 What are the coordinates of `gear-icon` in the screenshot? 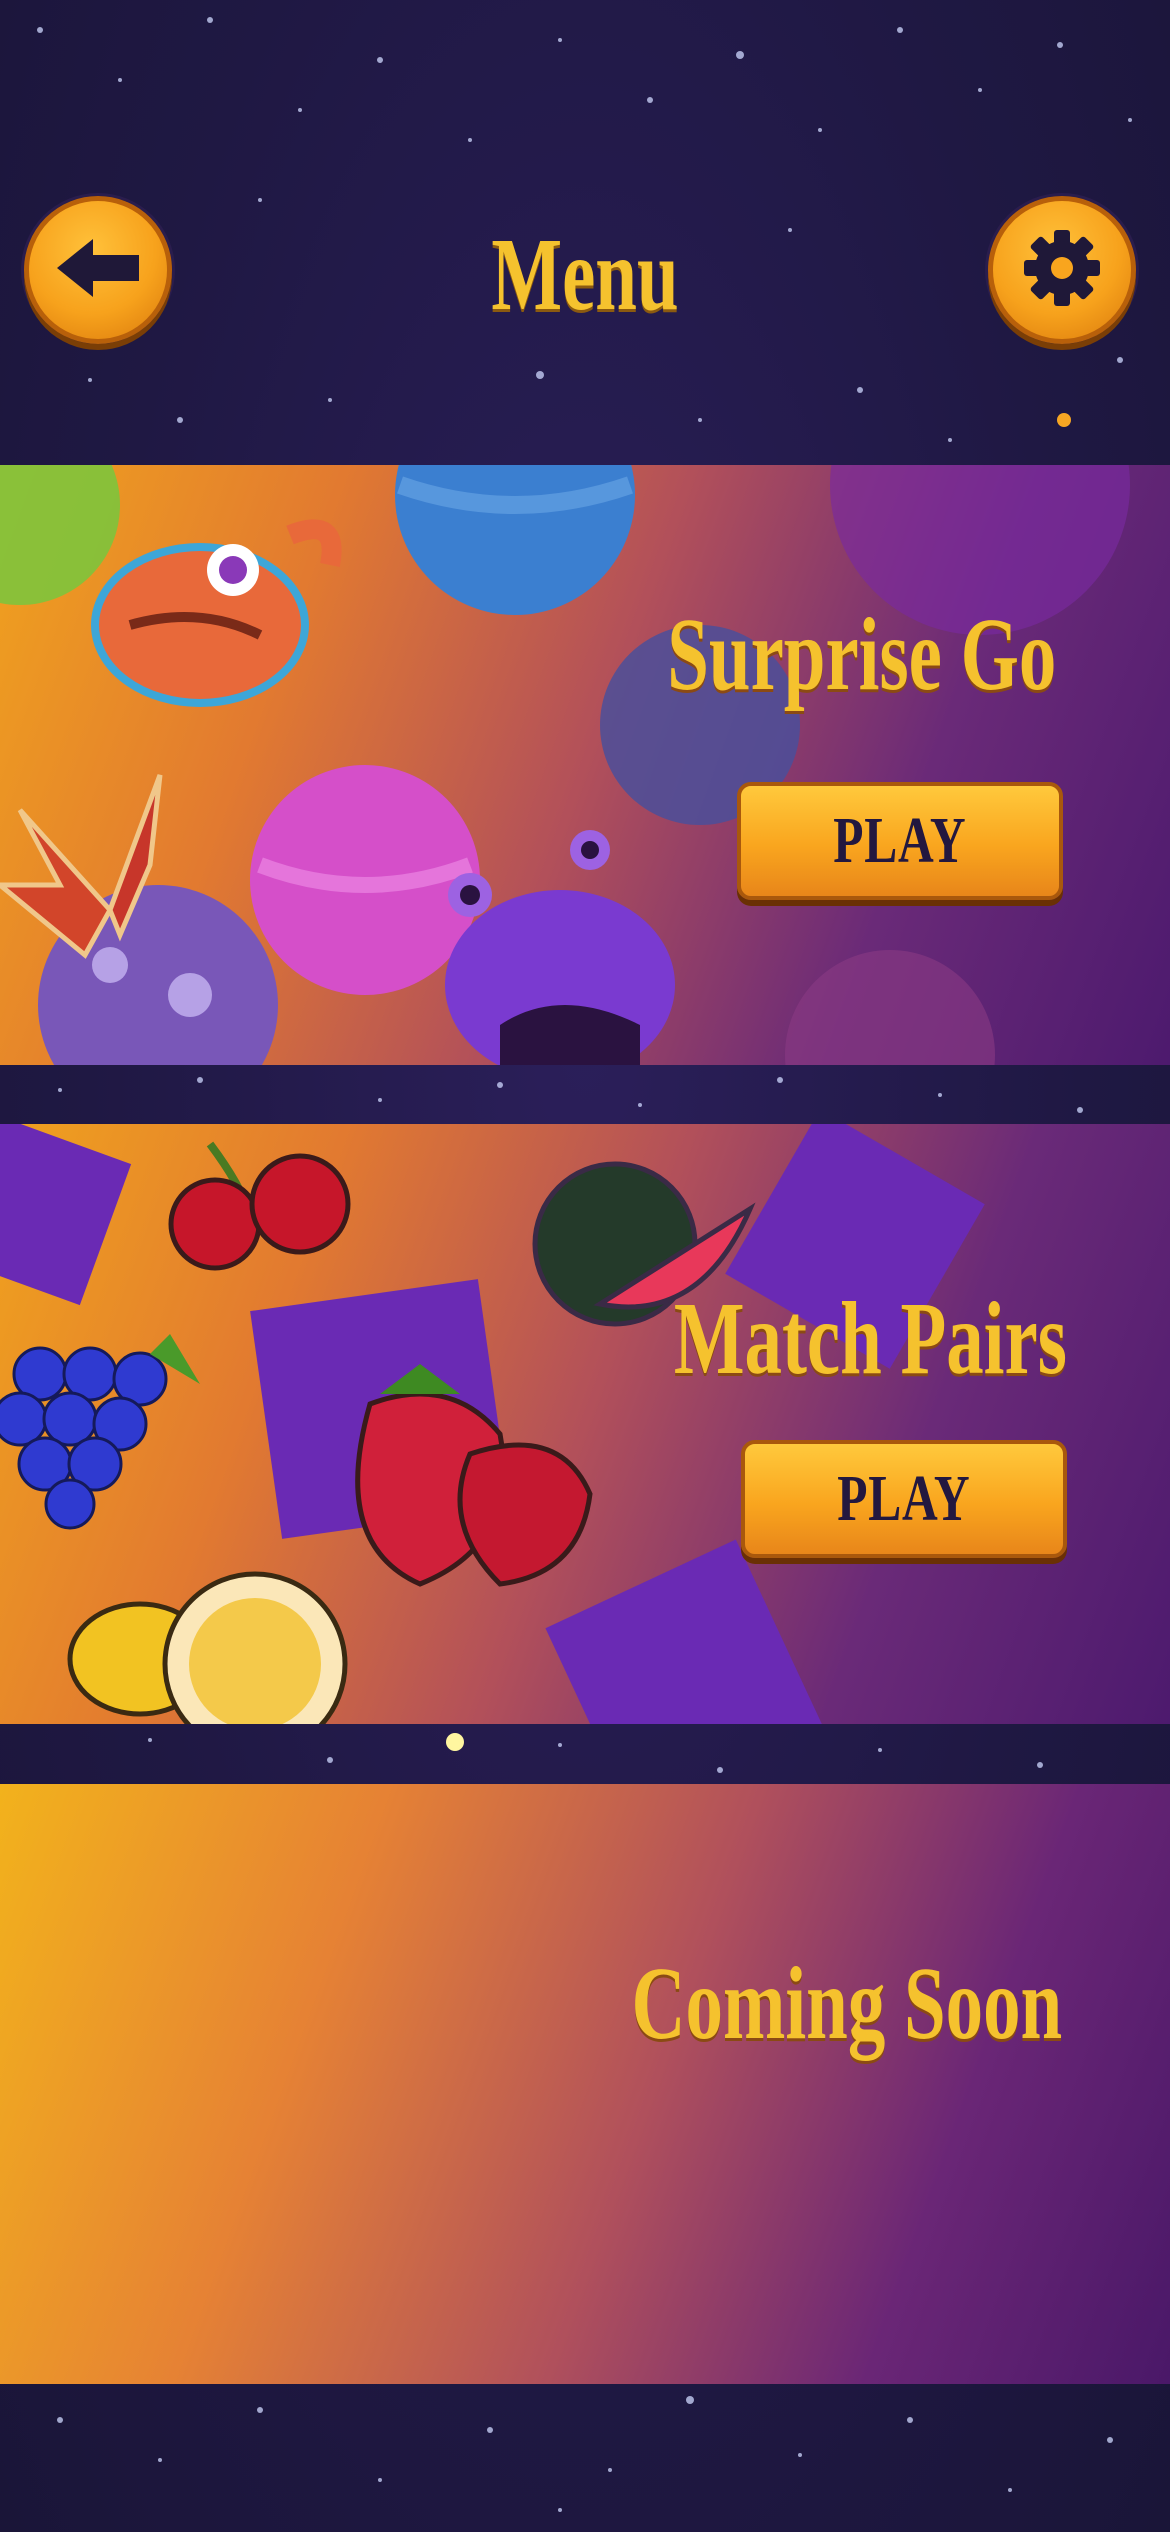 It's located at (1062, 270).